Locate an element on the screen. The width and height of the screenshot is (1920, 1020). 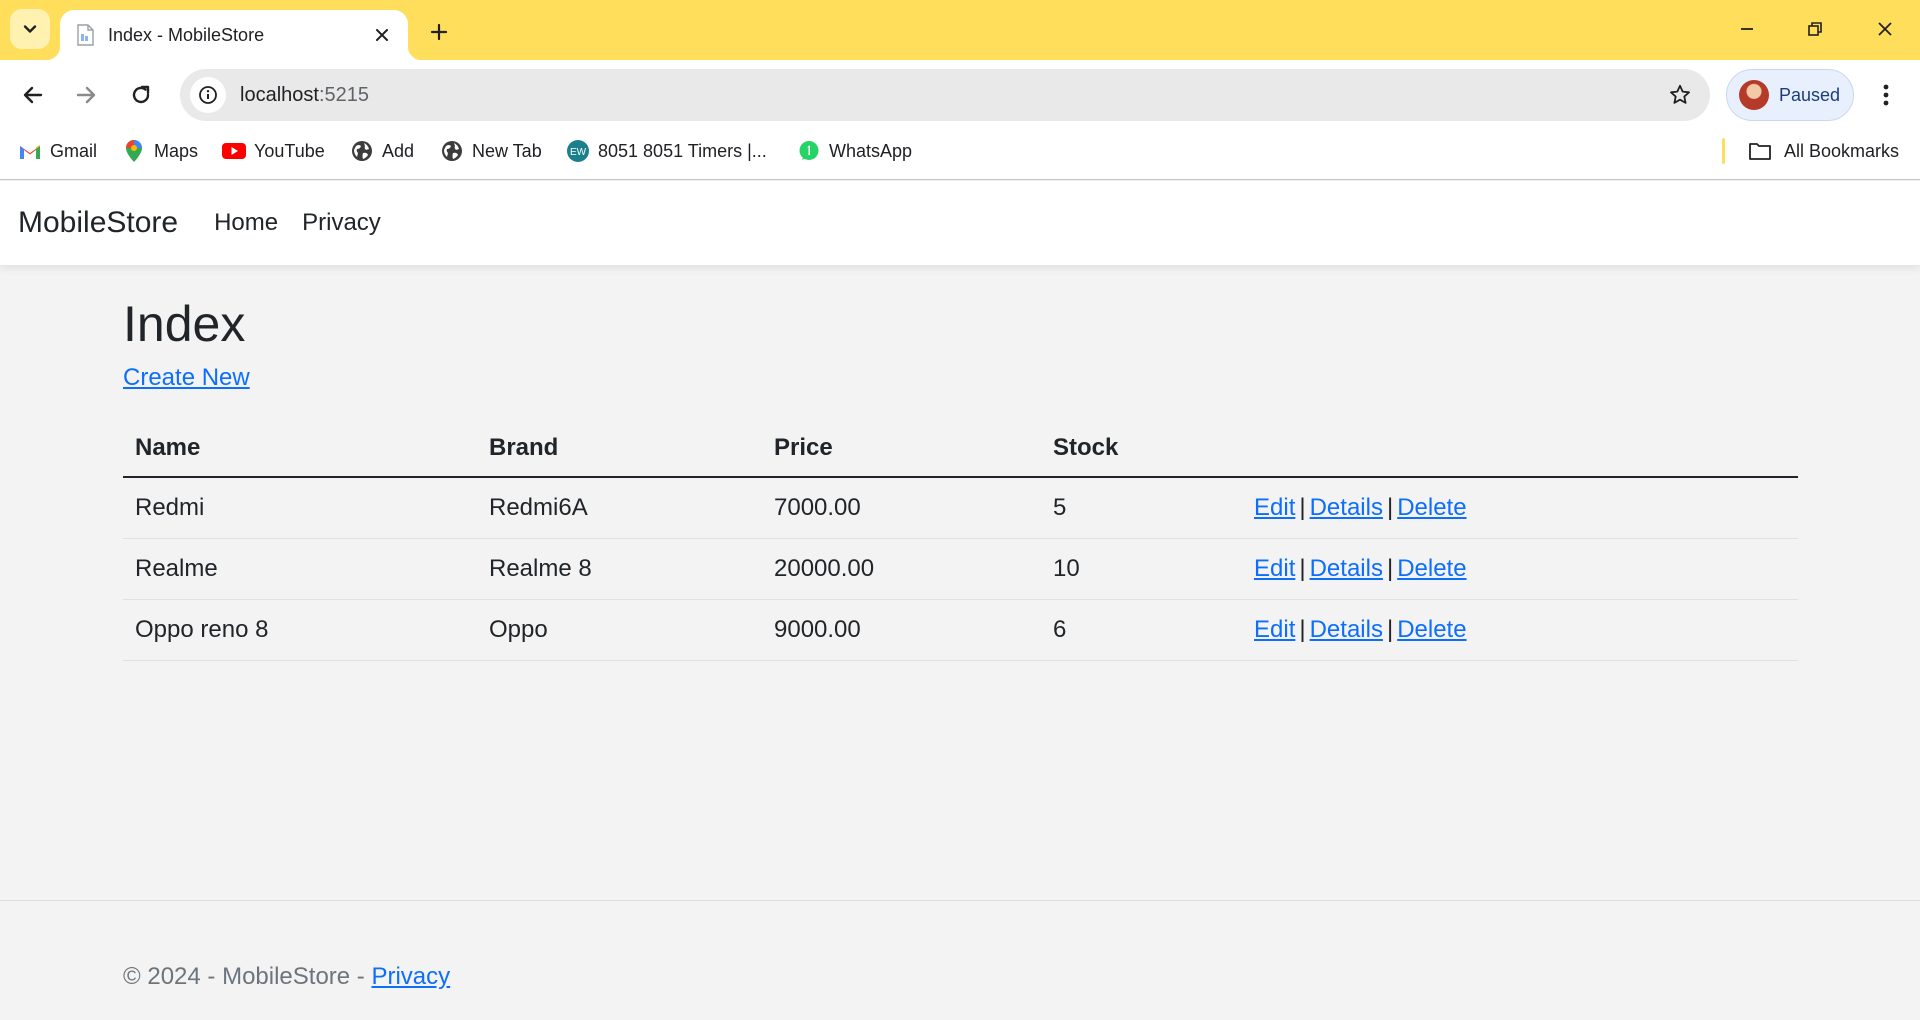
cell-price: 20000.00 is located at coordinates (901, 569).